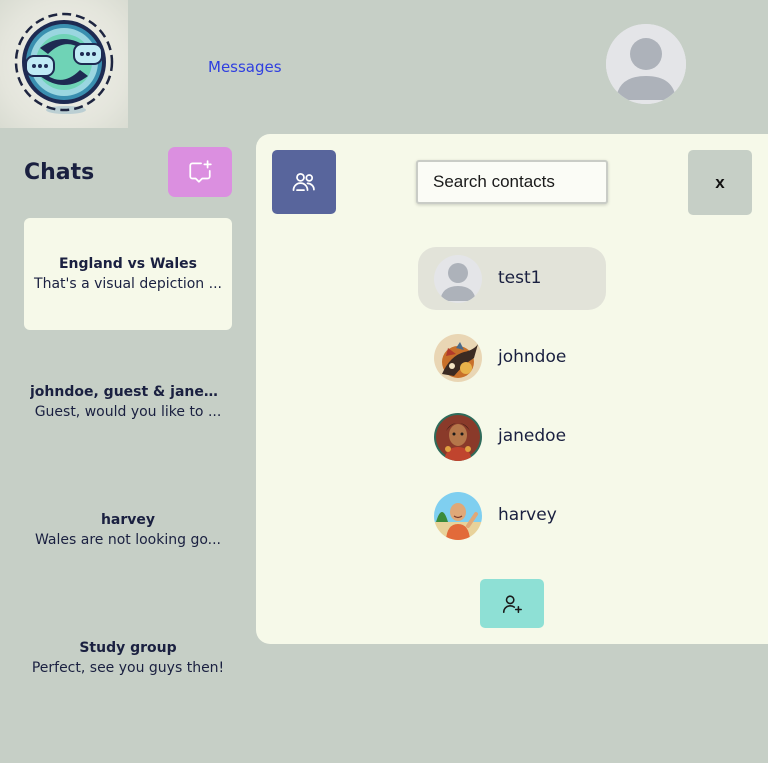 The height and width of the screenshot is (763, 768). I want to click on contact-harvey: harvey, so click(512, 515).